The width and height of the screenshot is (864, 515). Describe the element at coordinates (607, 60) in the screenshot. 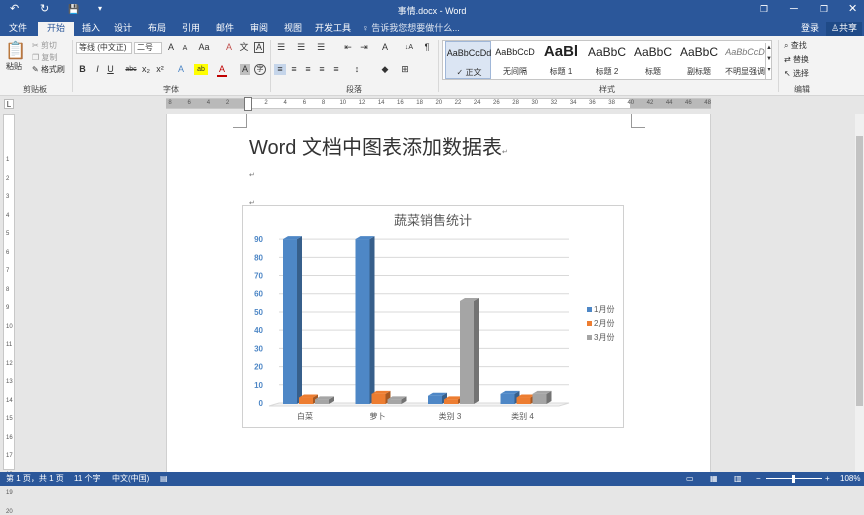

I see `style-heading-2: AaBbC 标题 2` at that location.